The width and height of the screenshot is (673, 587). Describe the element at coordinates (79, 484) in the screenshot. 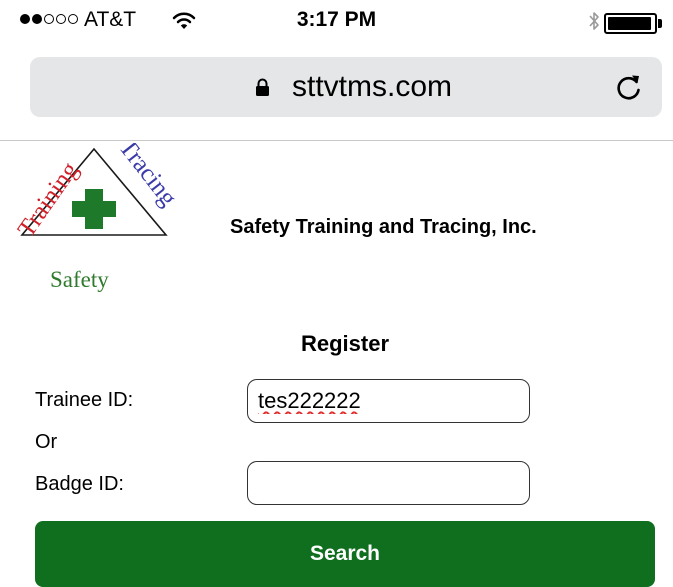

I see `badge-id-label: Badge ID:` at that location.